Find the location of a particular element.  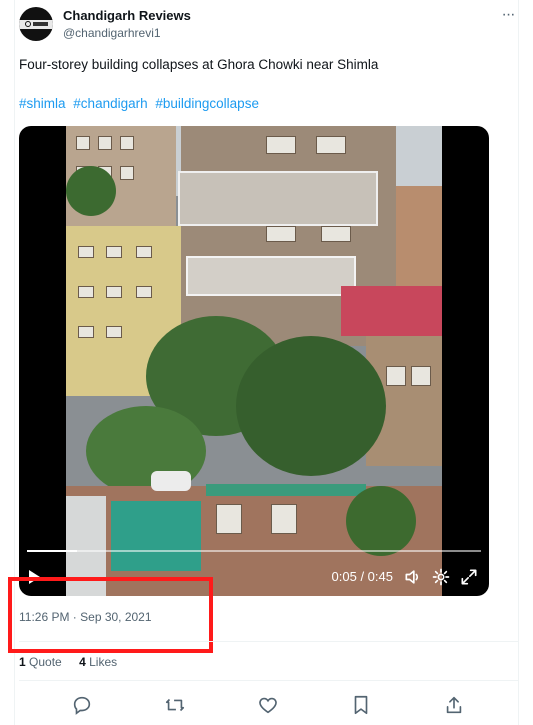

author-handle: @chandigarhrevi1 is located at coordinates (112, 33).